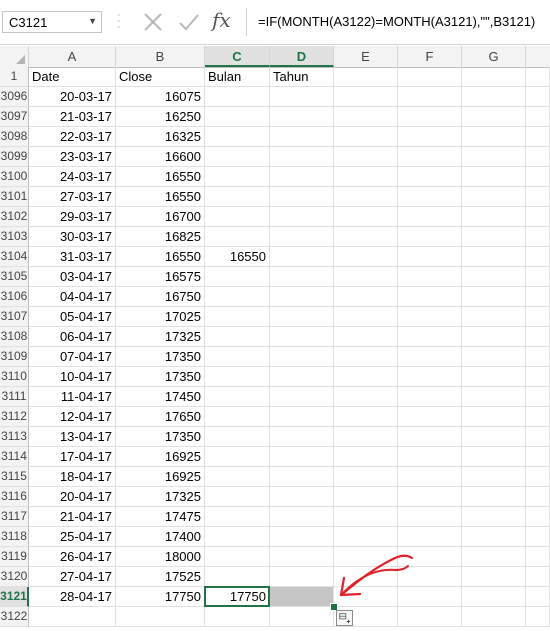 The height and width of the screenshot is (631, 550). Describe the element at coordinates (14, 497) in the screenshot. I see `row-header: 3116` at that location.